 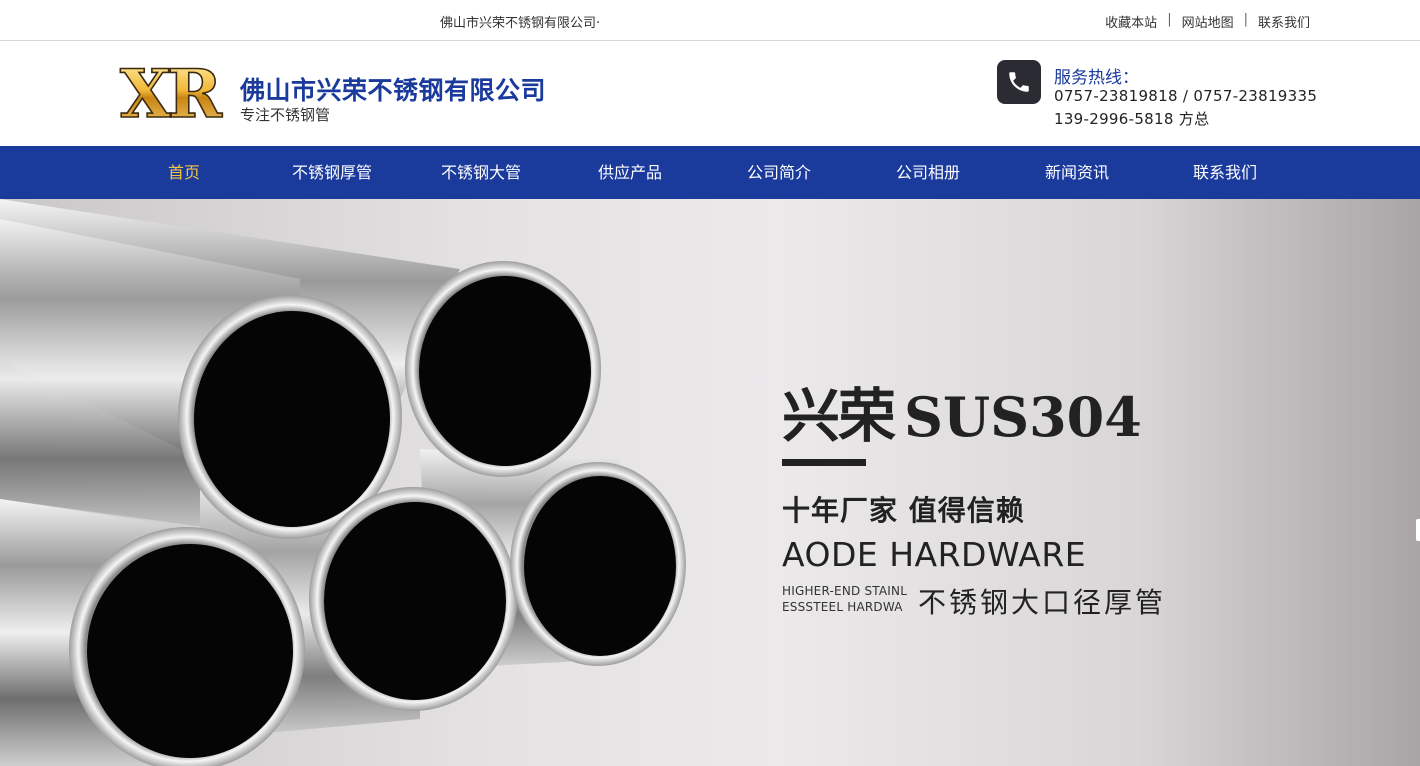 What do you see at coordinates (1284, 21) in the screenshot?
I see `contact-link: 联系我们` at bounding box center [1284, 21].